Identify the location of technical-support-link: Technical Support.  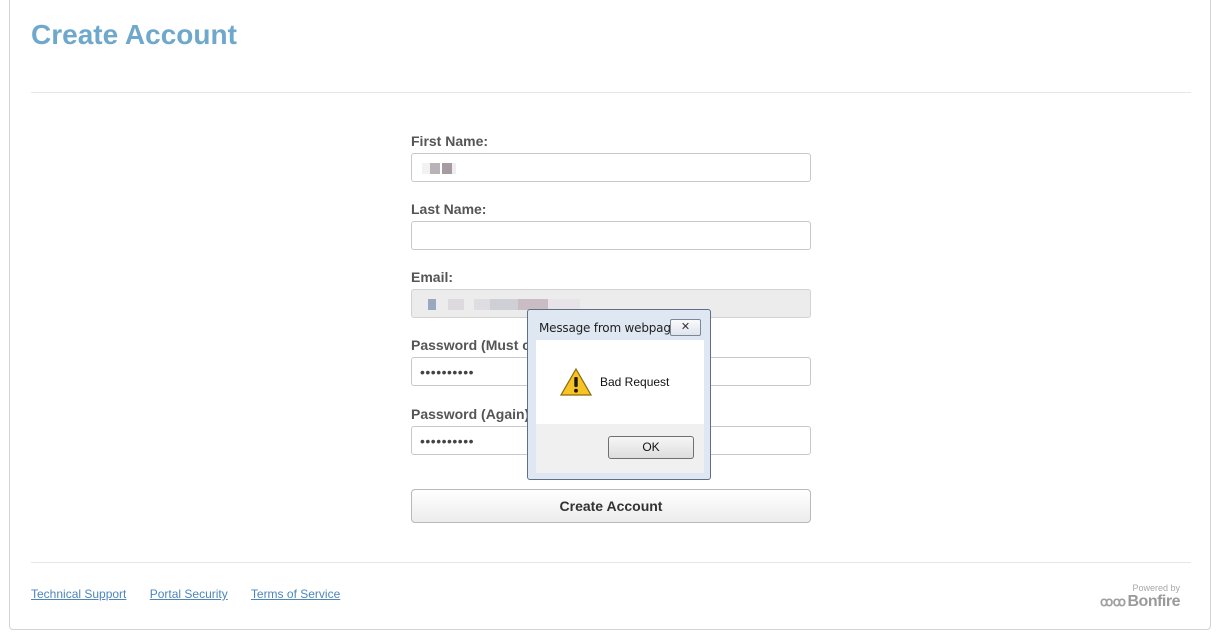
(78, 594).